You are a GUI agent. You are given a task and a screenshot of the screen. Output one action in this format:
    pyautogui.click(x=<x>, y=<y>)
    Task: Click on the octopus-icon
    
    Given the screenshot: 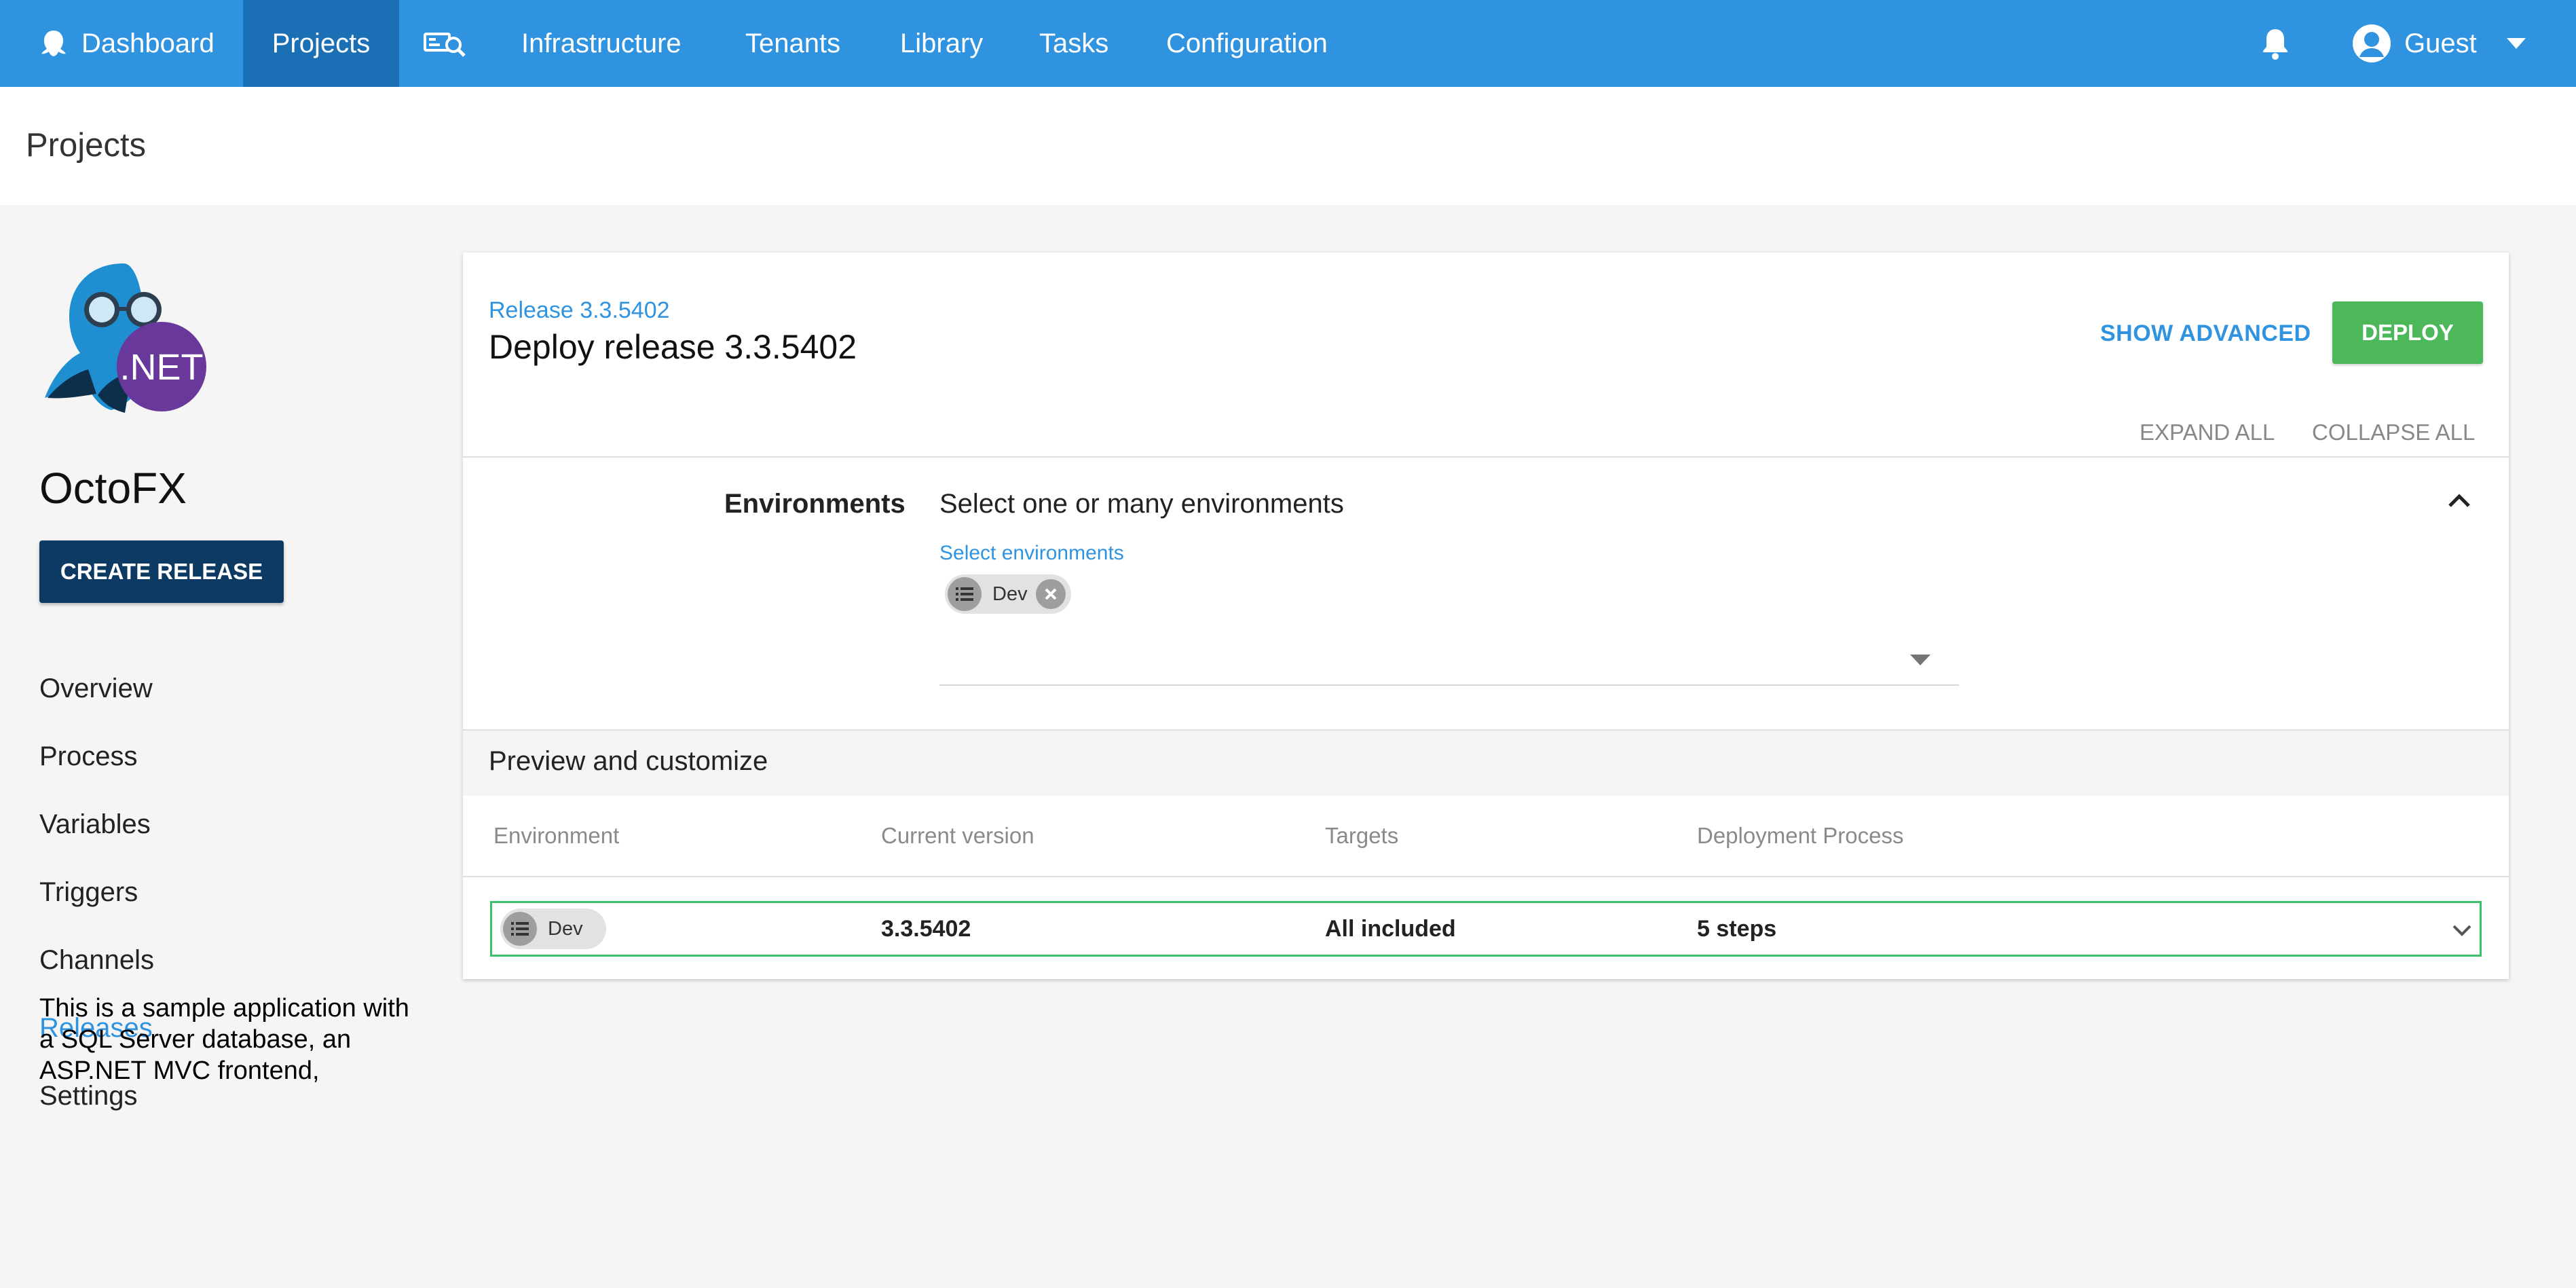 What is the action you would take?
    pyautogui.click(x=54, y=43)
    